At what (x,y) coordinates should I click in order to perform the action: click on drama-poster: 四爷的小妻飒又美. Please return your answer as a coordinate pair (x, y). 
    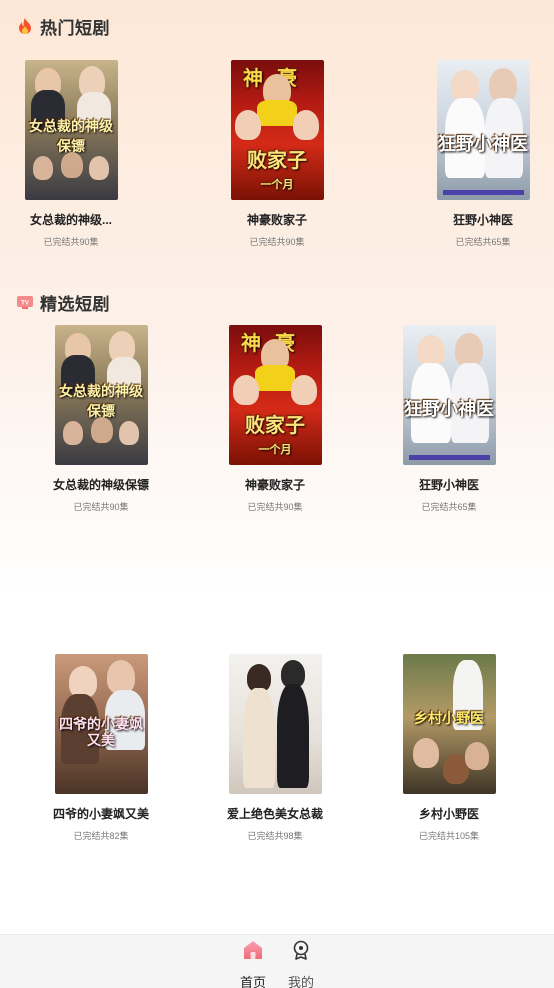
    Looking at the image, I should click on (101, 724).